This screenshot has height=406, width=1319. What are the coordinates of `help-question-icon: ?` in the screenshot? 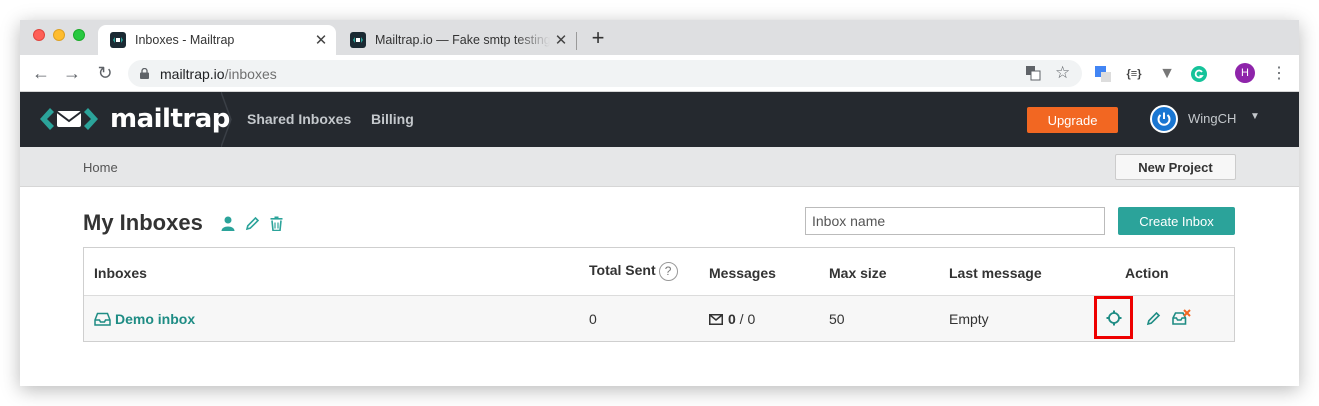 It's located at (668, 271).